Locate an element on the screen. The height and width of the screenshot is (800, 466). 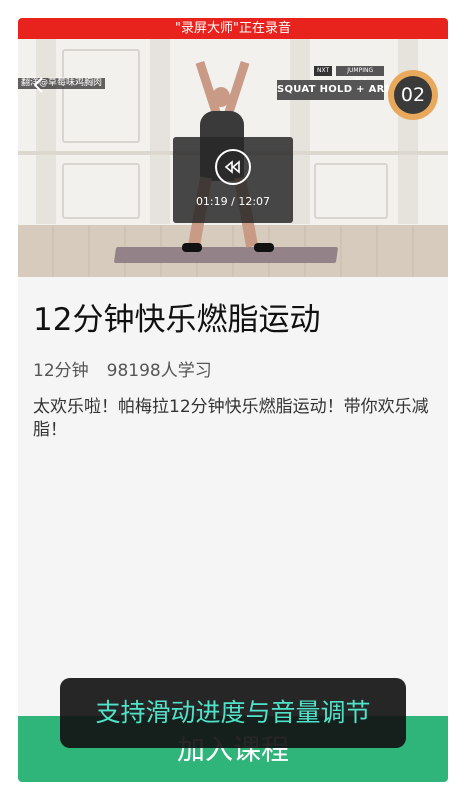
course-description: 太欢乐啦！帕梅拉12分钟快乐燃脂运动！带你欢乐减脂！ is located at coordinates (231, 418).